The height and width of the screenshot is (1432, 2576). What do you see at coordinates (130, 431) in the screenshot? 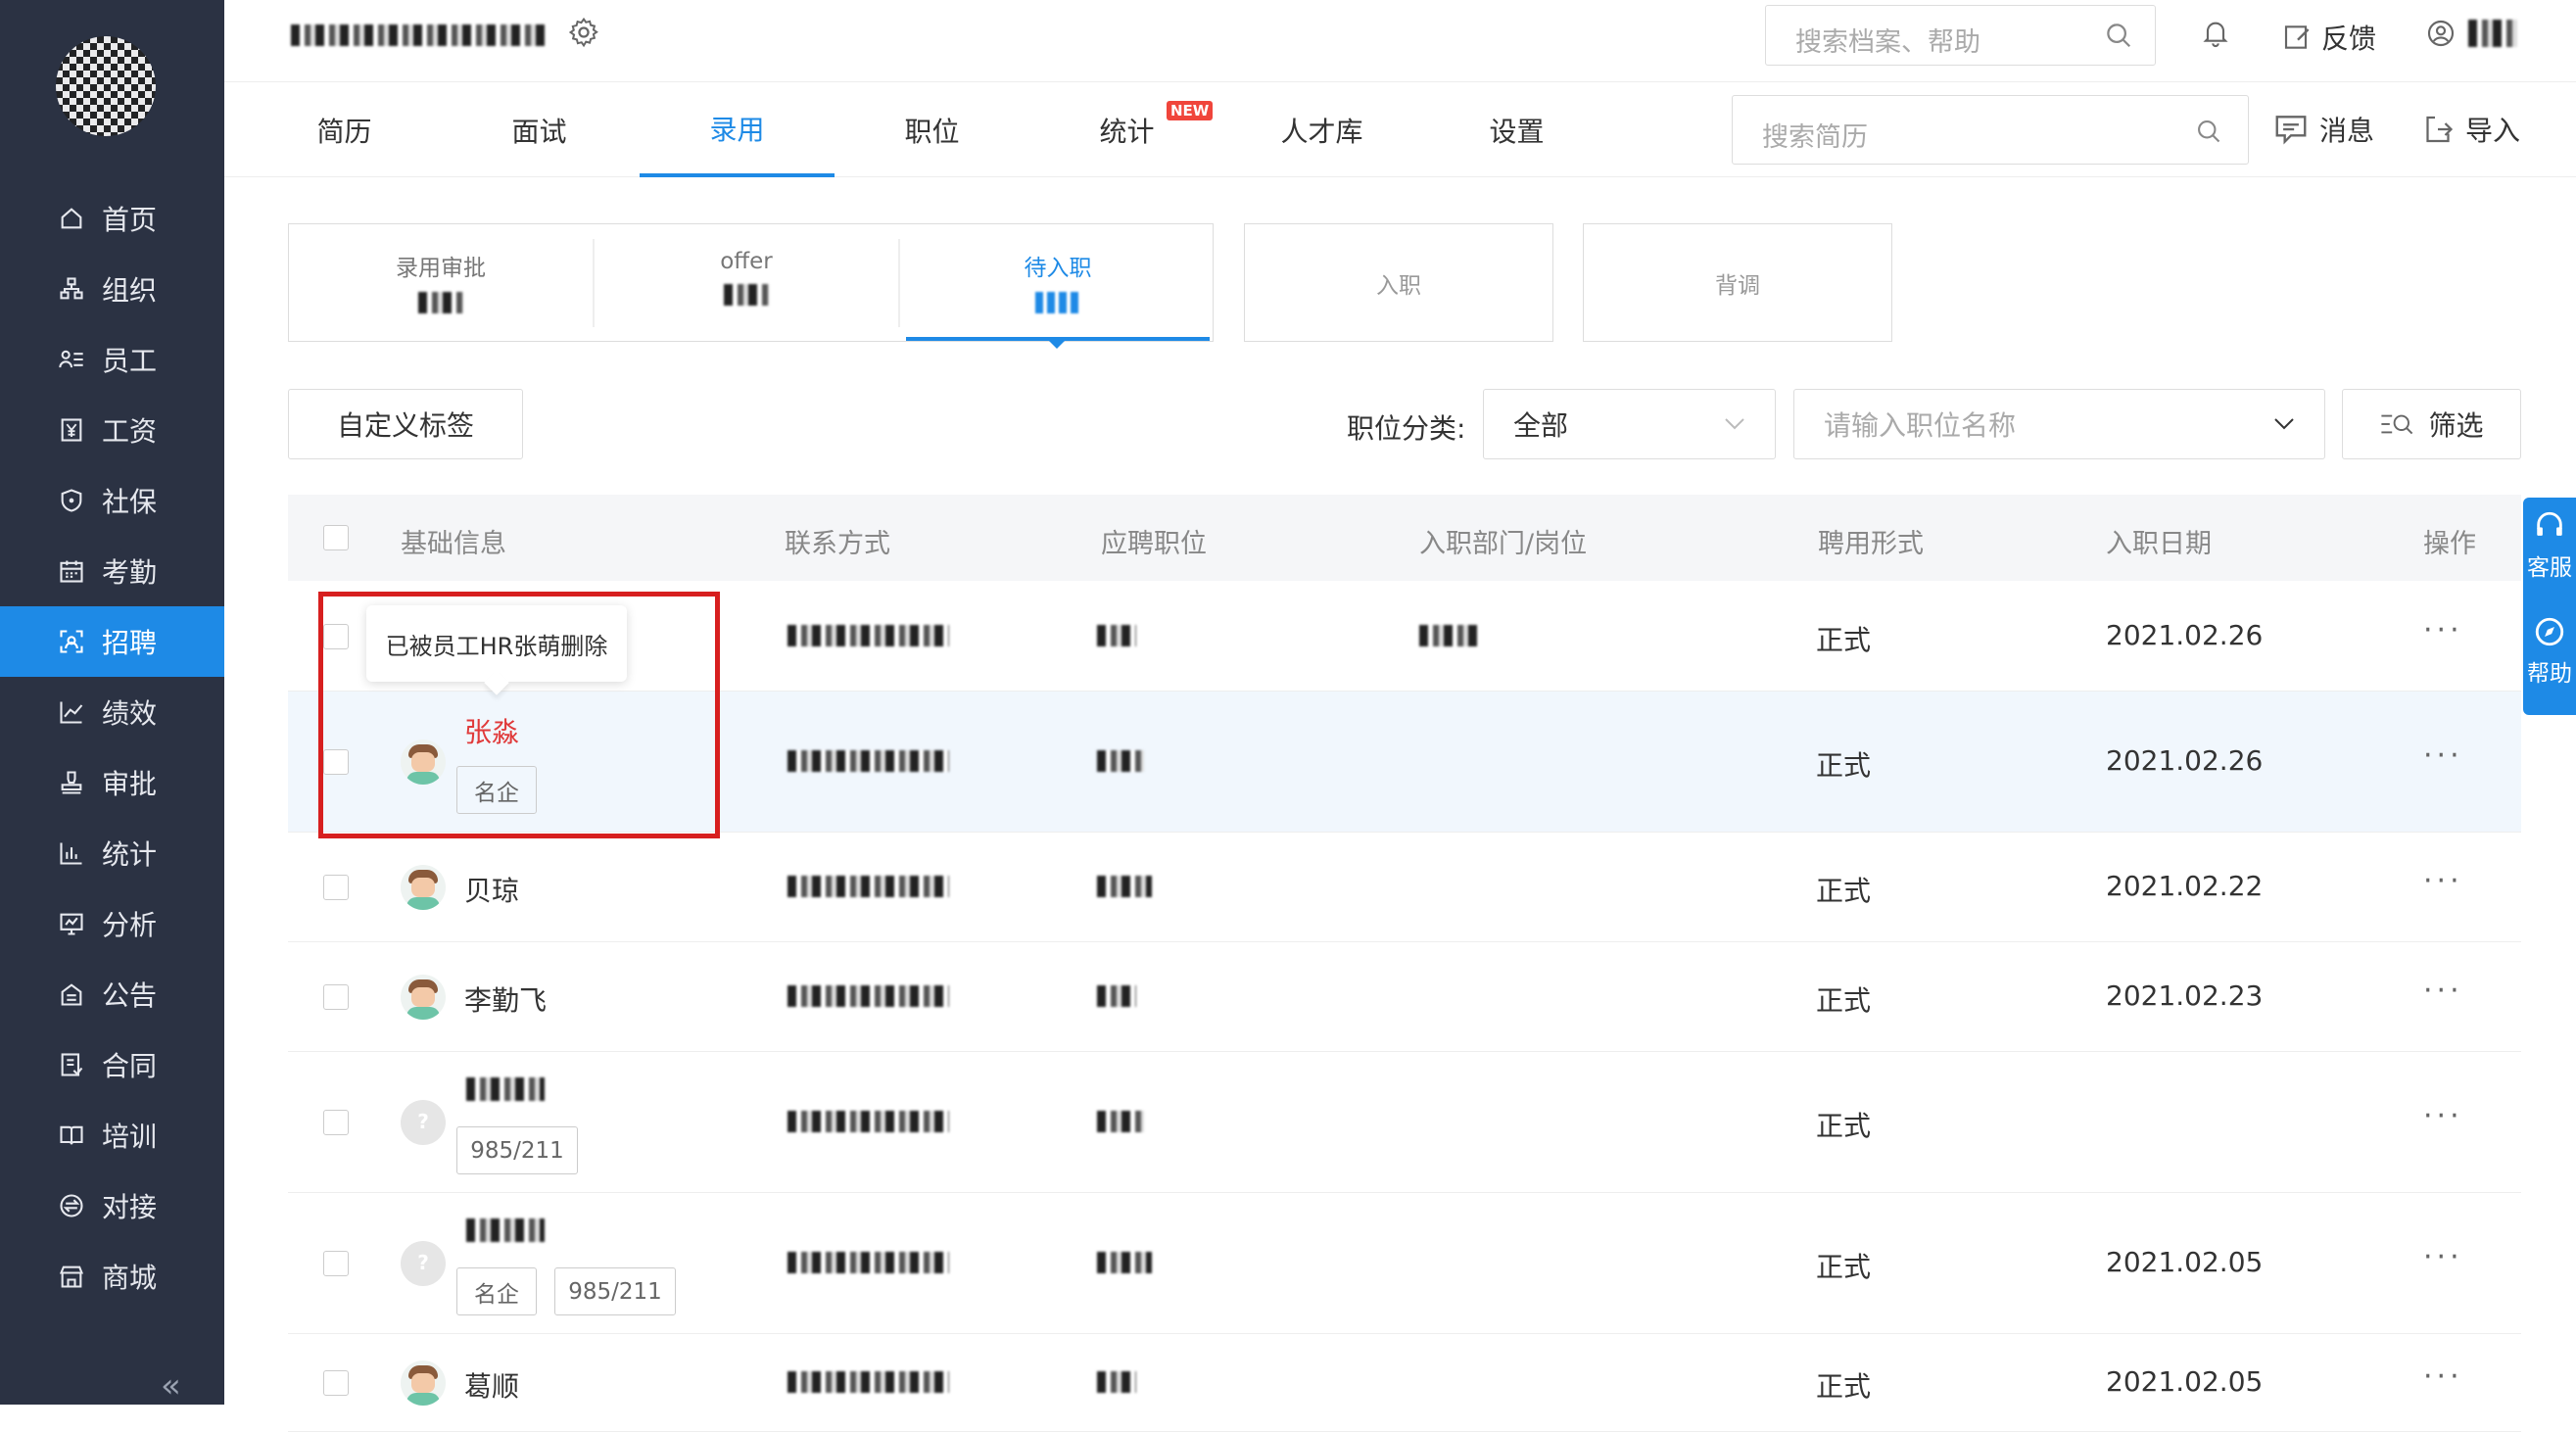
I see `sidebar-item-label: 工资` at bounding box center [130, 431].